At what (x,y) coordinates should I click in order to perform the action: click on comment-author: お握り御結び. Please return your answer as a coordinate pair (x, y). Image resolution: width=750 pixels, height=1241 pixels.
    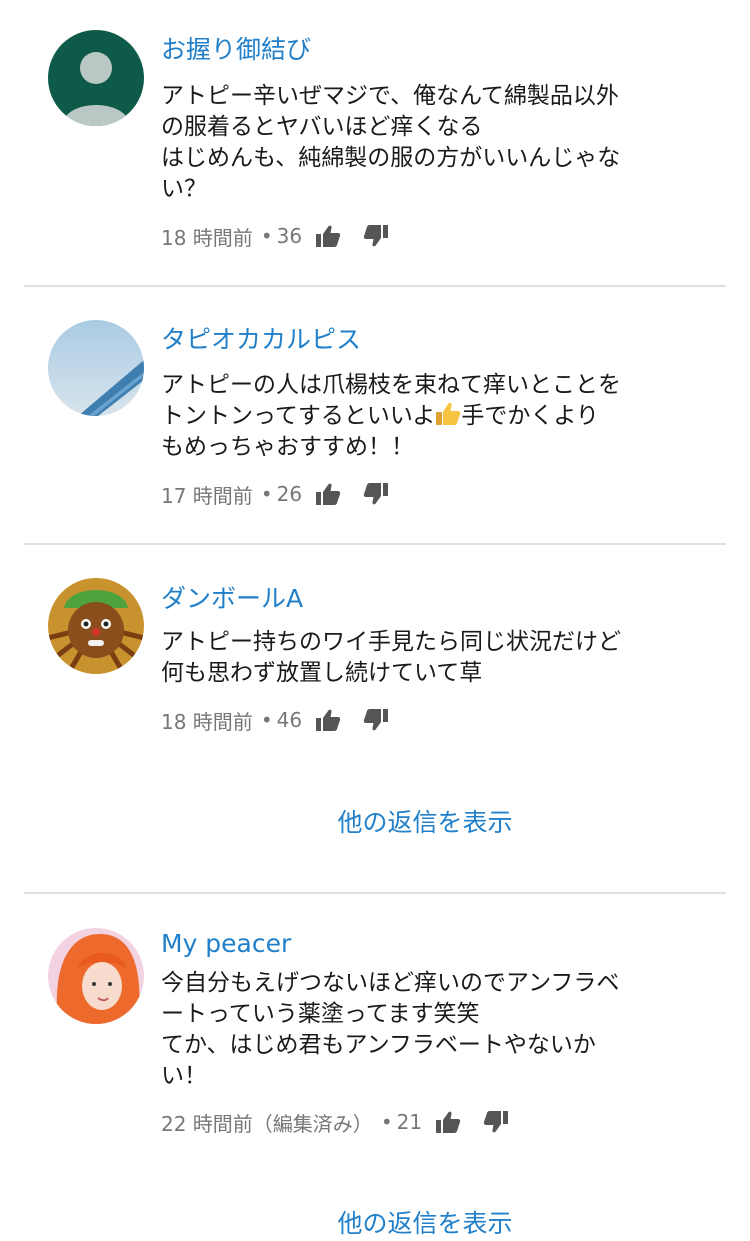
    Looking at the image, I should click on (236, 50).